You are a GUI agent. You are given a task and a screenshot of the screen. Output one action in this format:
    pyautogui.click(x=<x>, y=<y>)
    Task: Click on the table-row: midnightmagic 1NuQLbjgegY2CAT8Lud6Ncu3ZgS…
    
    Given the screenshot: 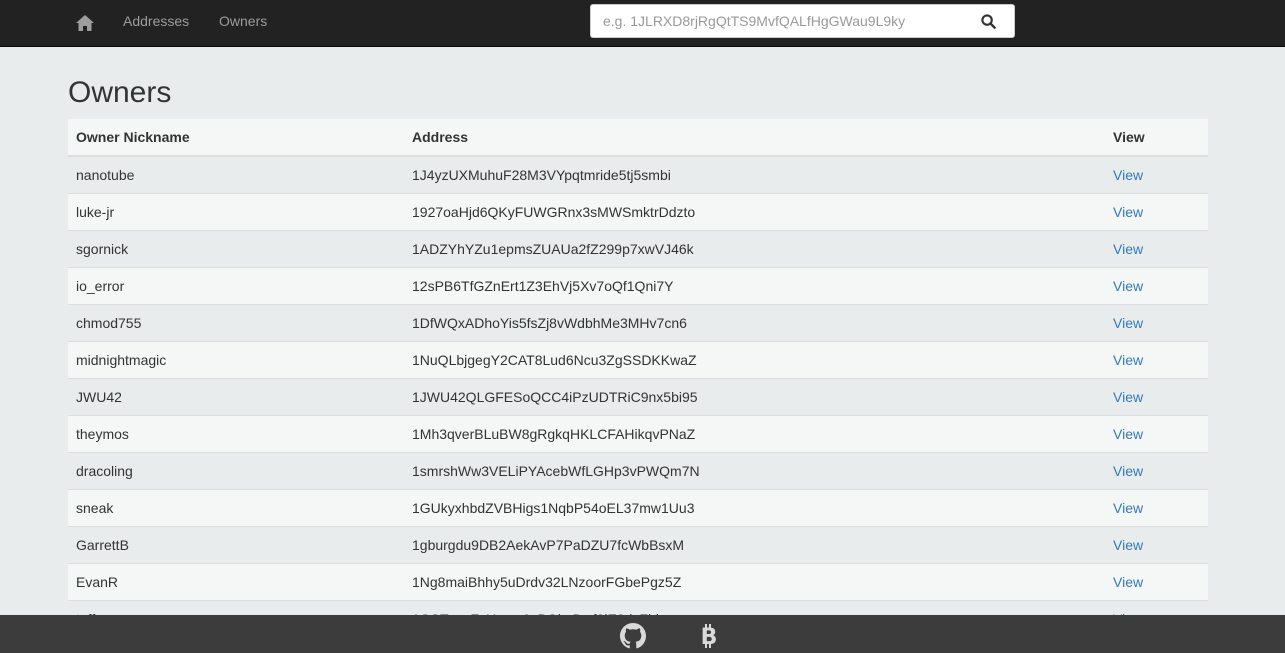 What is the action you would take?
    pyautogui.click(x=638, y=360)
    